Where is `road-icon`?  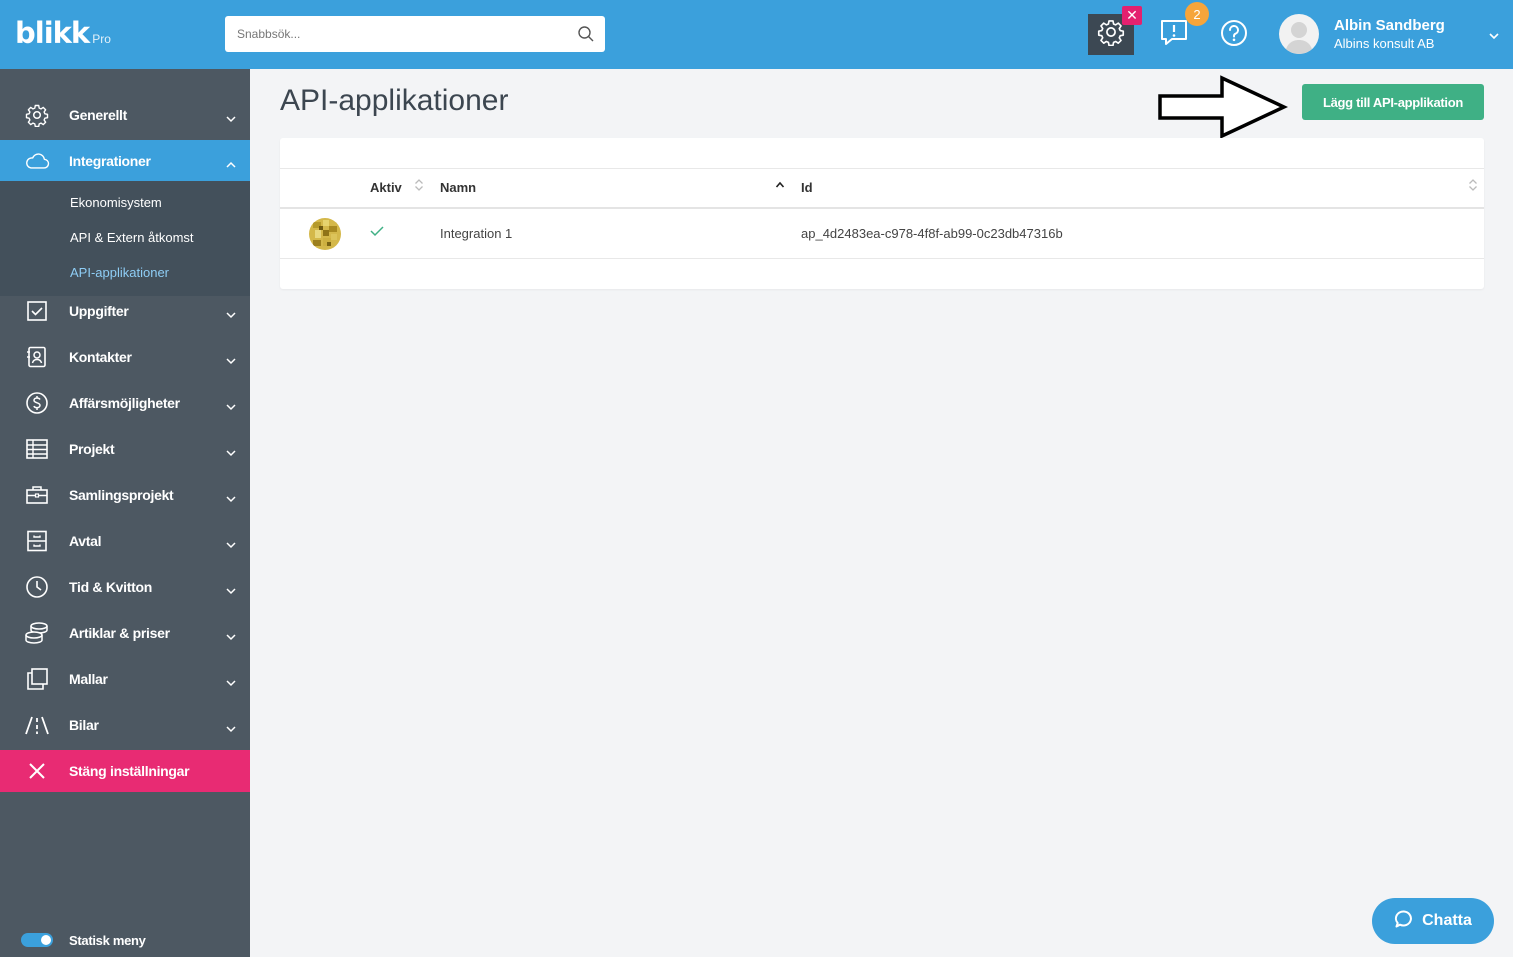 road-icon is located at coordinates (37, 725).